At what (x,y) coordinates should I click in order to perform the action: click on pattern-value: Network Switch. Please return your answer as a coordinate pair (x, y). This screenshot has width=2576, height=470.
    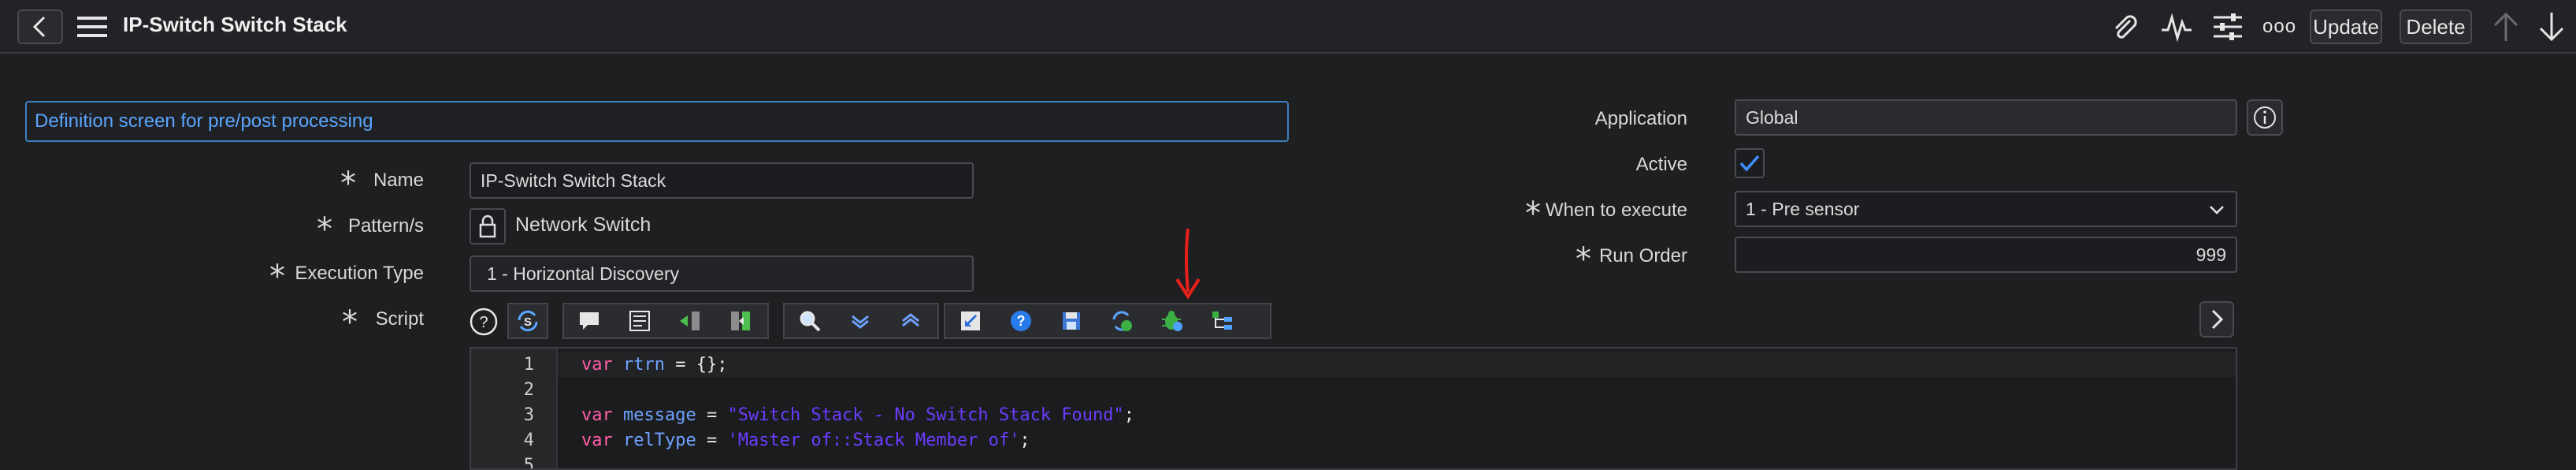
    Looking at the image, I should click on (583, 225).